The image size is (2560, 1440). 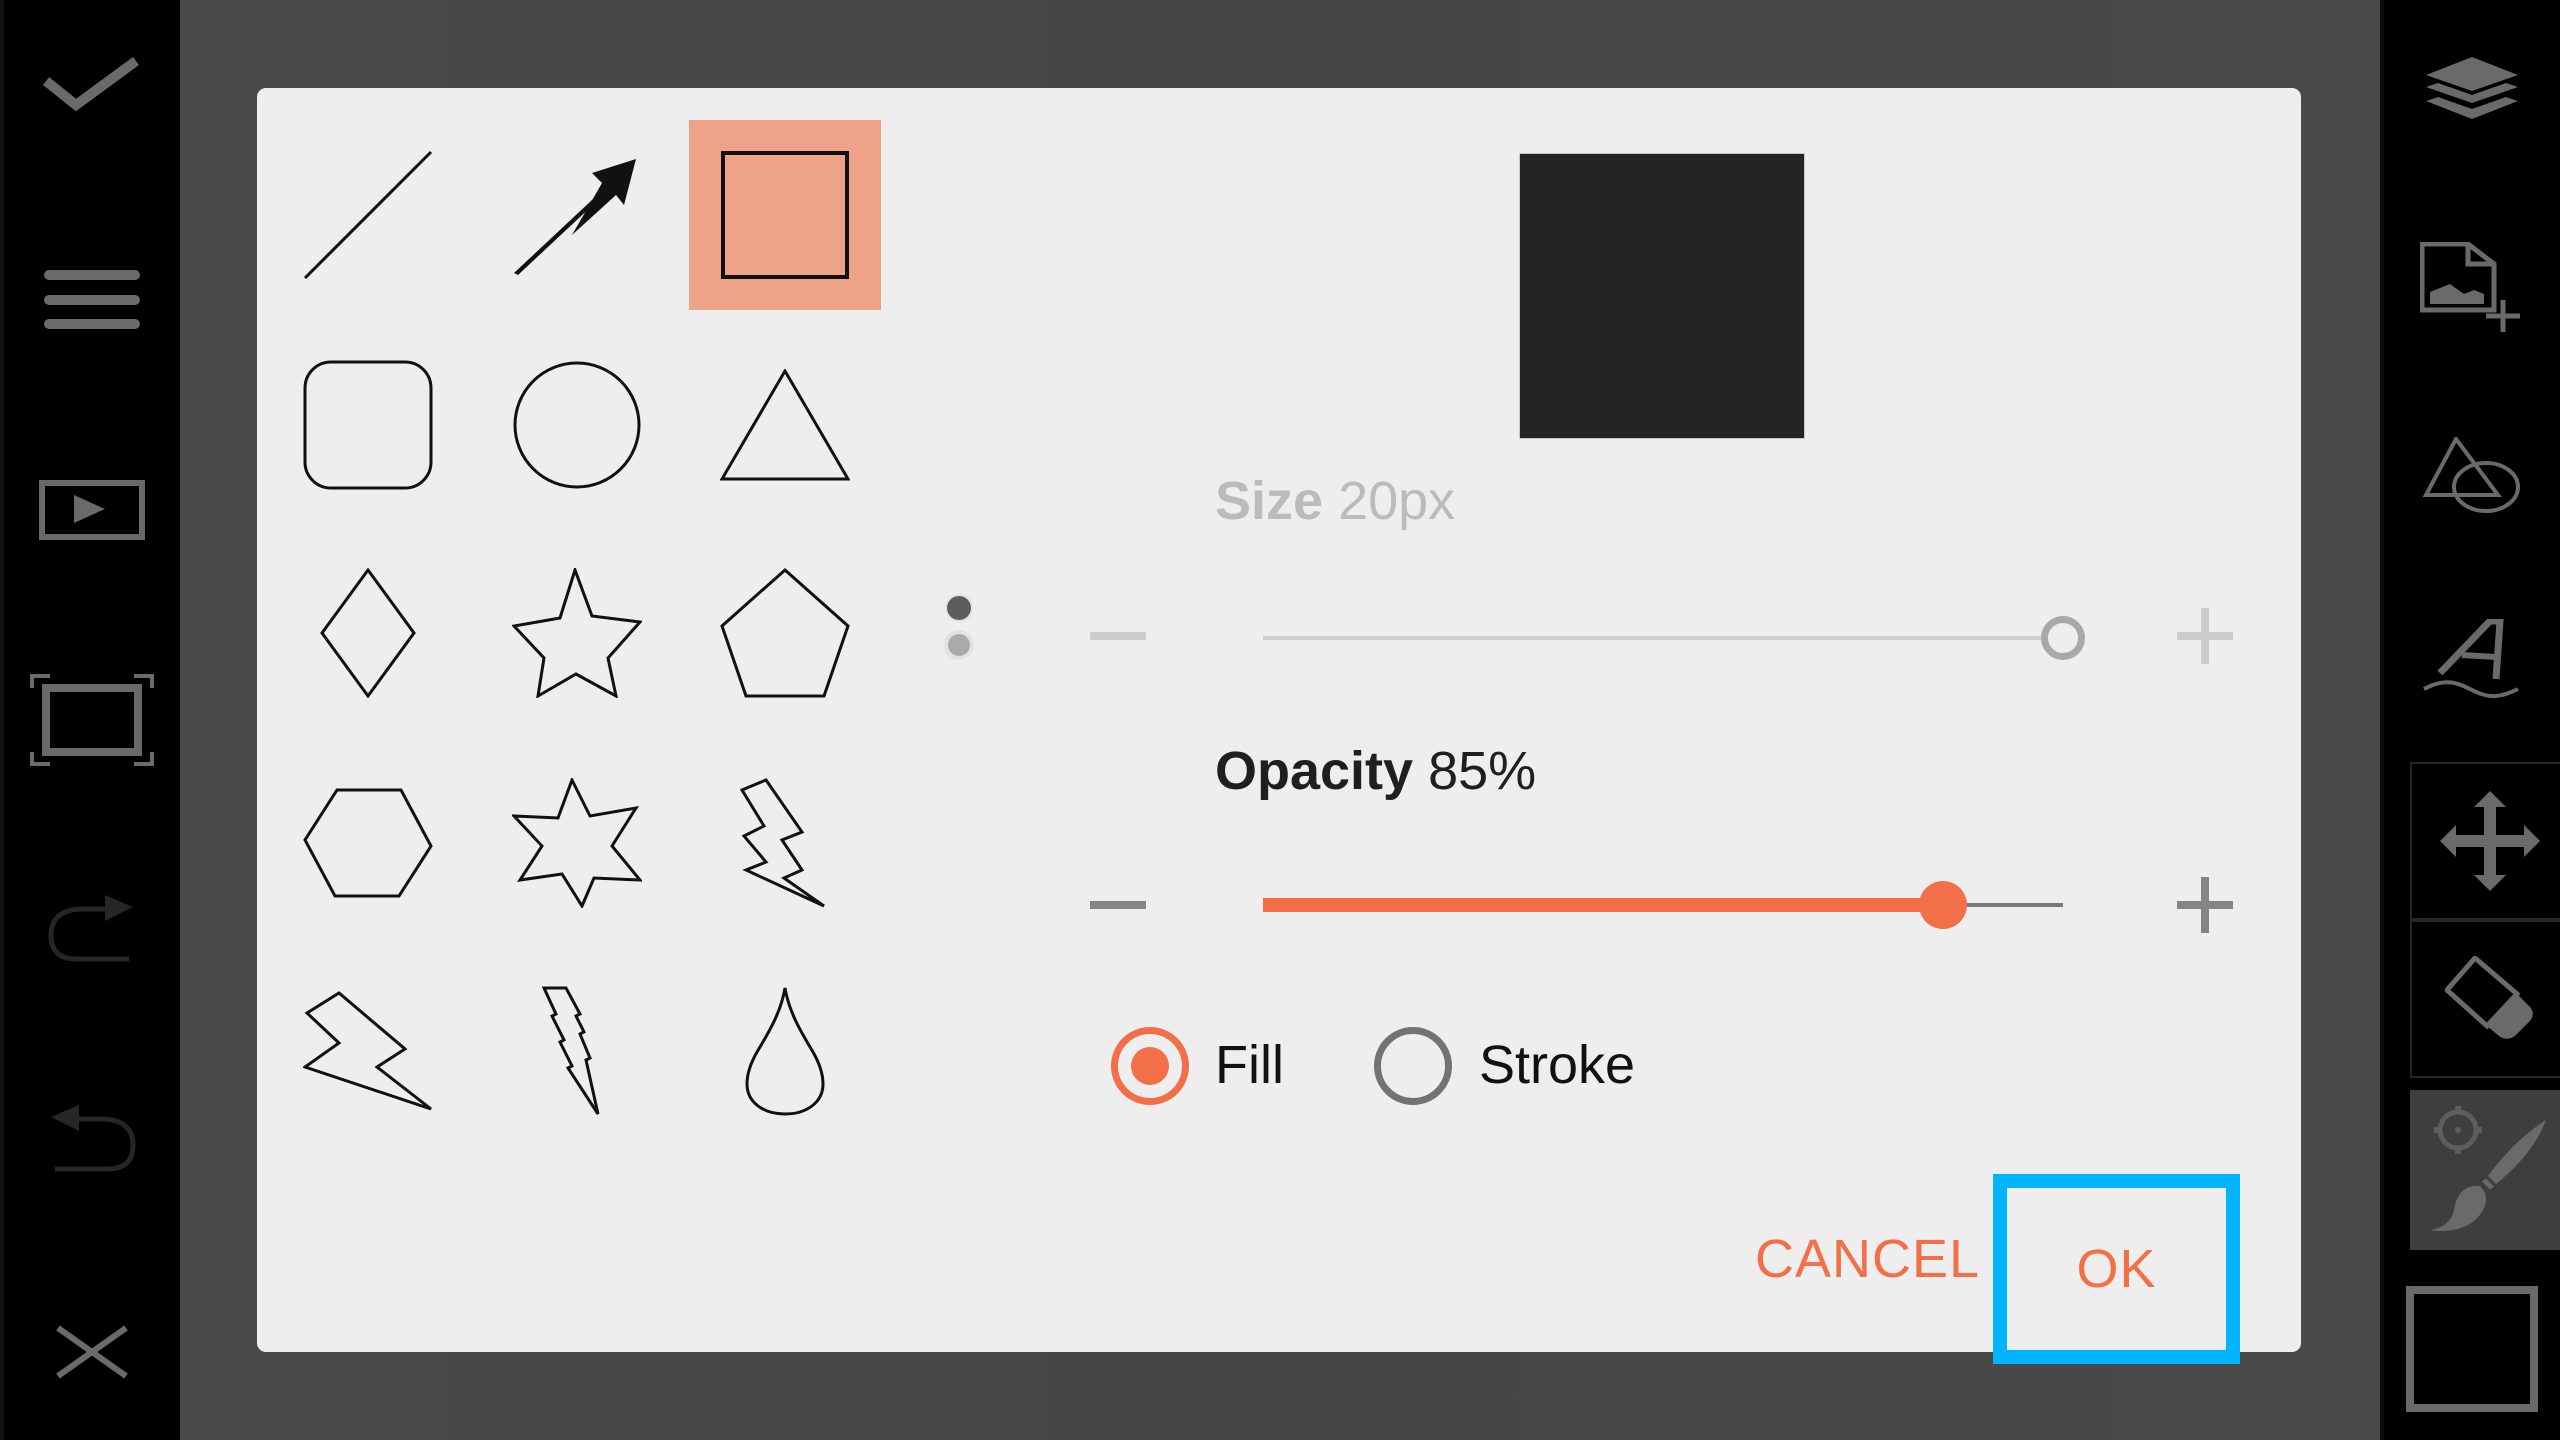 I want to click on opacity-increase-button, so click(x=2205, y=905).